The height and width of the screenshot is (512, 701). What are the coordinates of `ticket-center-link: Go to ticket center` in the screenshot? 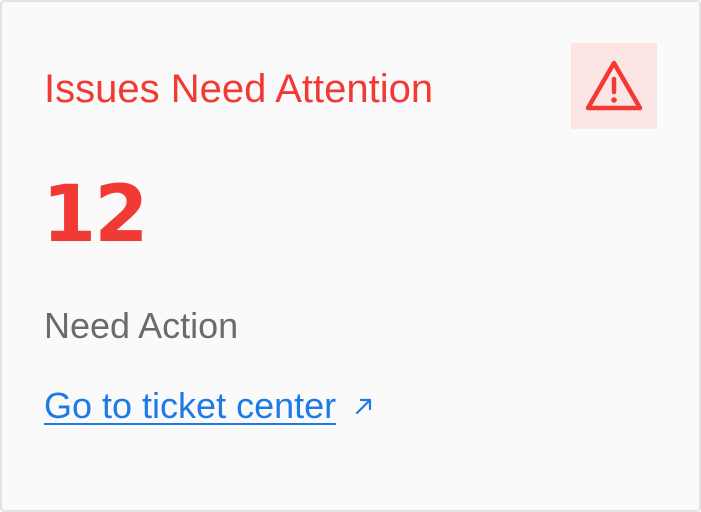 It's located at (209, 406).